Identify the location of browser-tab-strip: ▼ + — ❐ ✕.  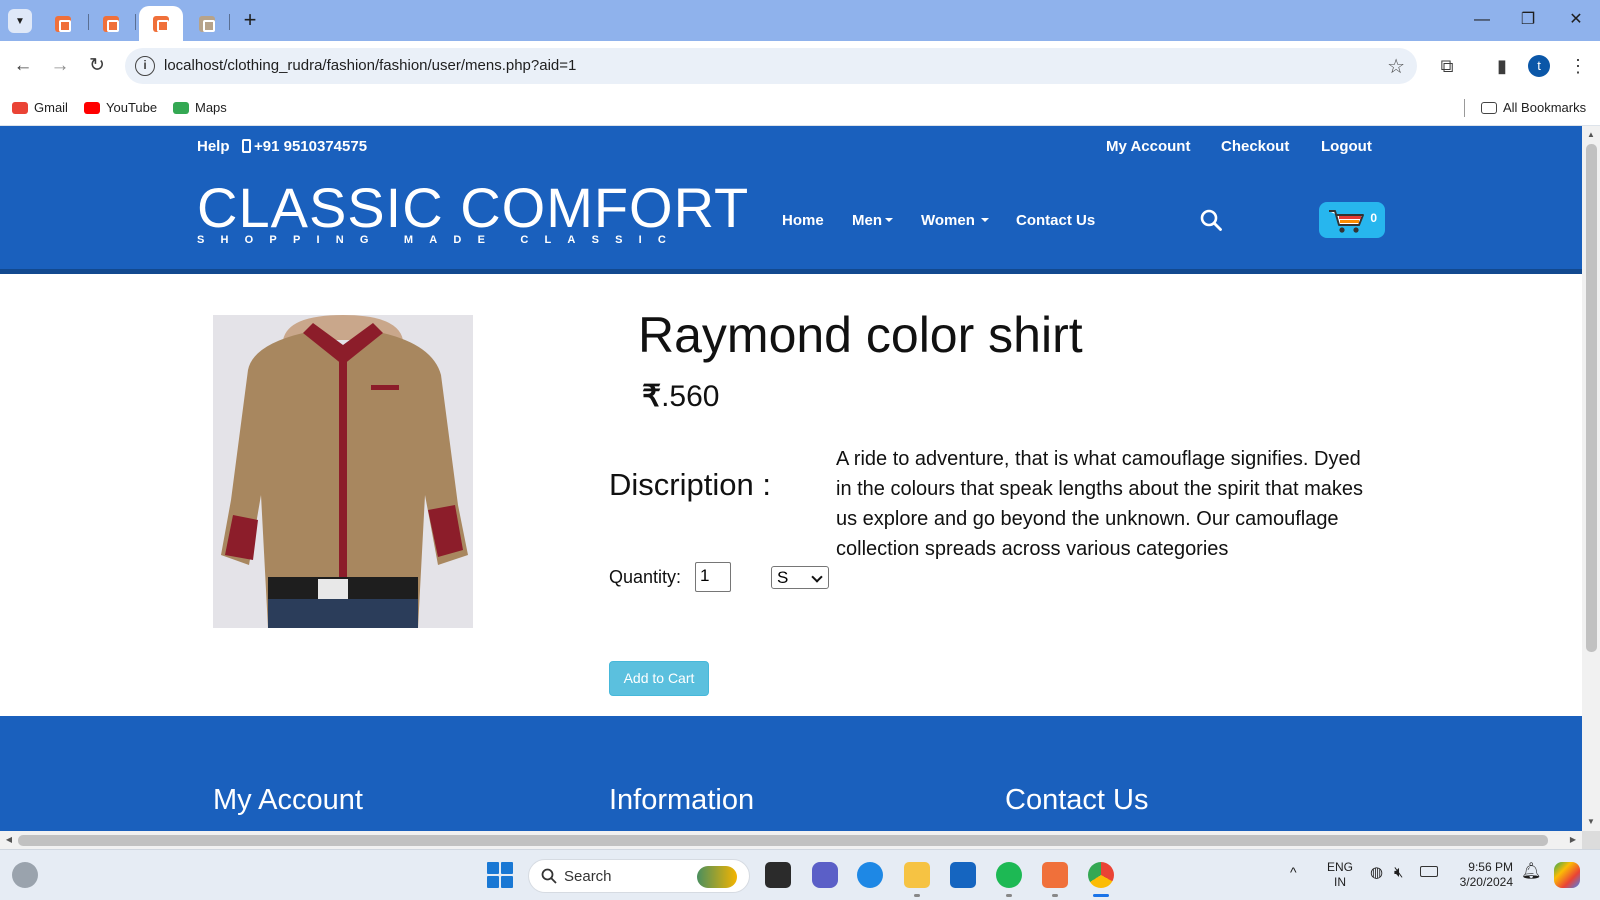
(800, 20).